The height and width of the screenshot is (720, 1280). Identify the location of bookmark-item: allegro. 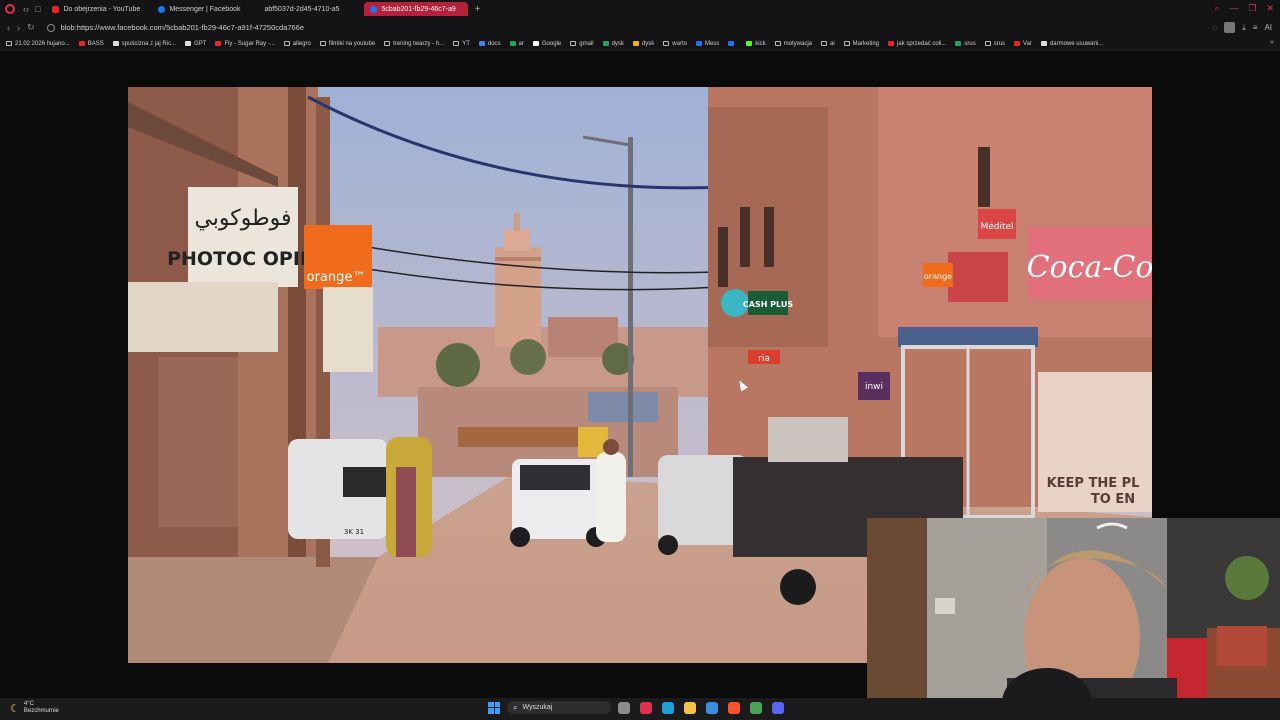
(297, 43).